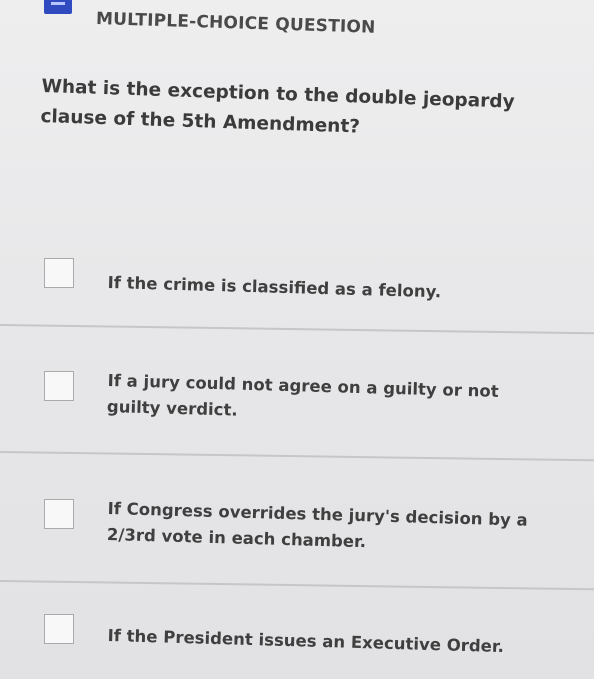 The width and height of the screenshot is (594, 679). Describe the element at coordinates (59, 273) in the screenshot. I see `answer-option-1-checkbox` at that location.